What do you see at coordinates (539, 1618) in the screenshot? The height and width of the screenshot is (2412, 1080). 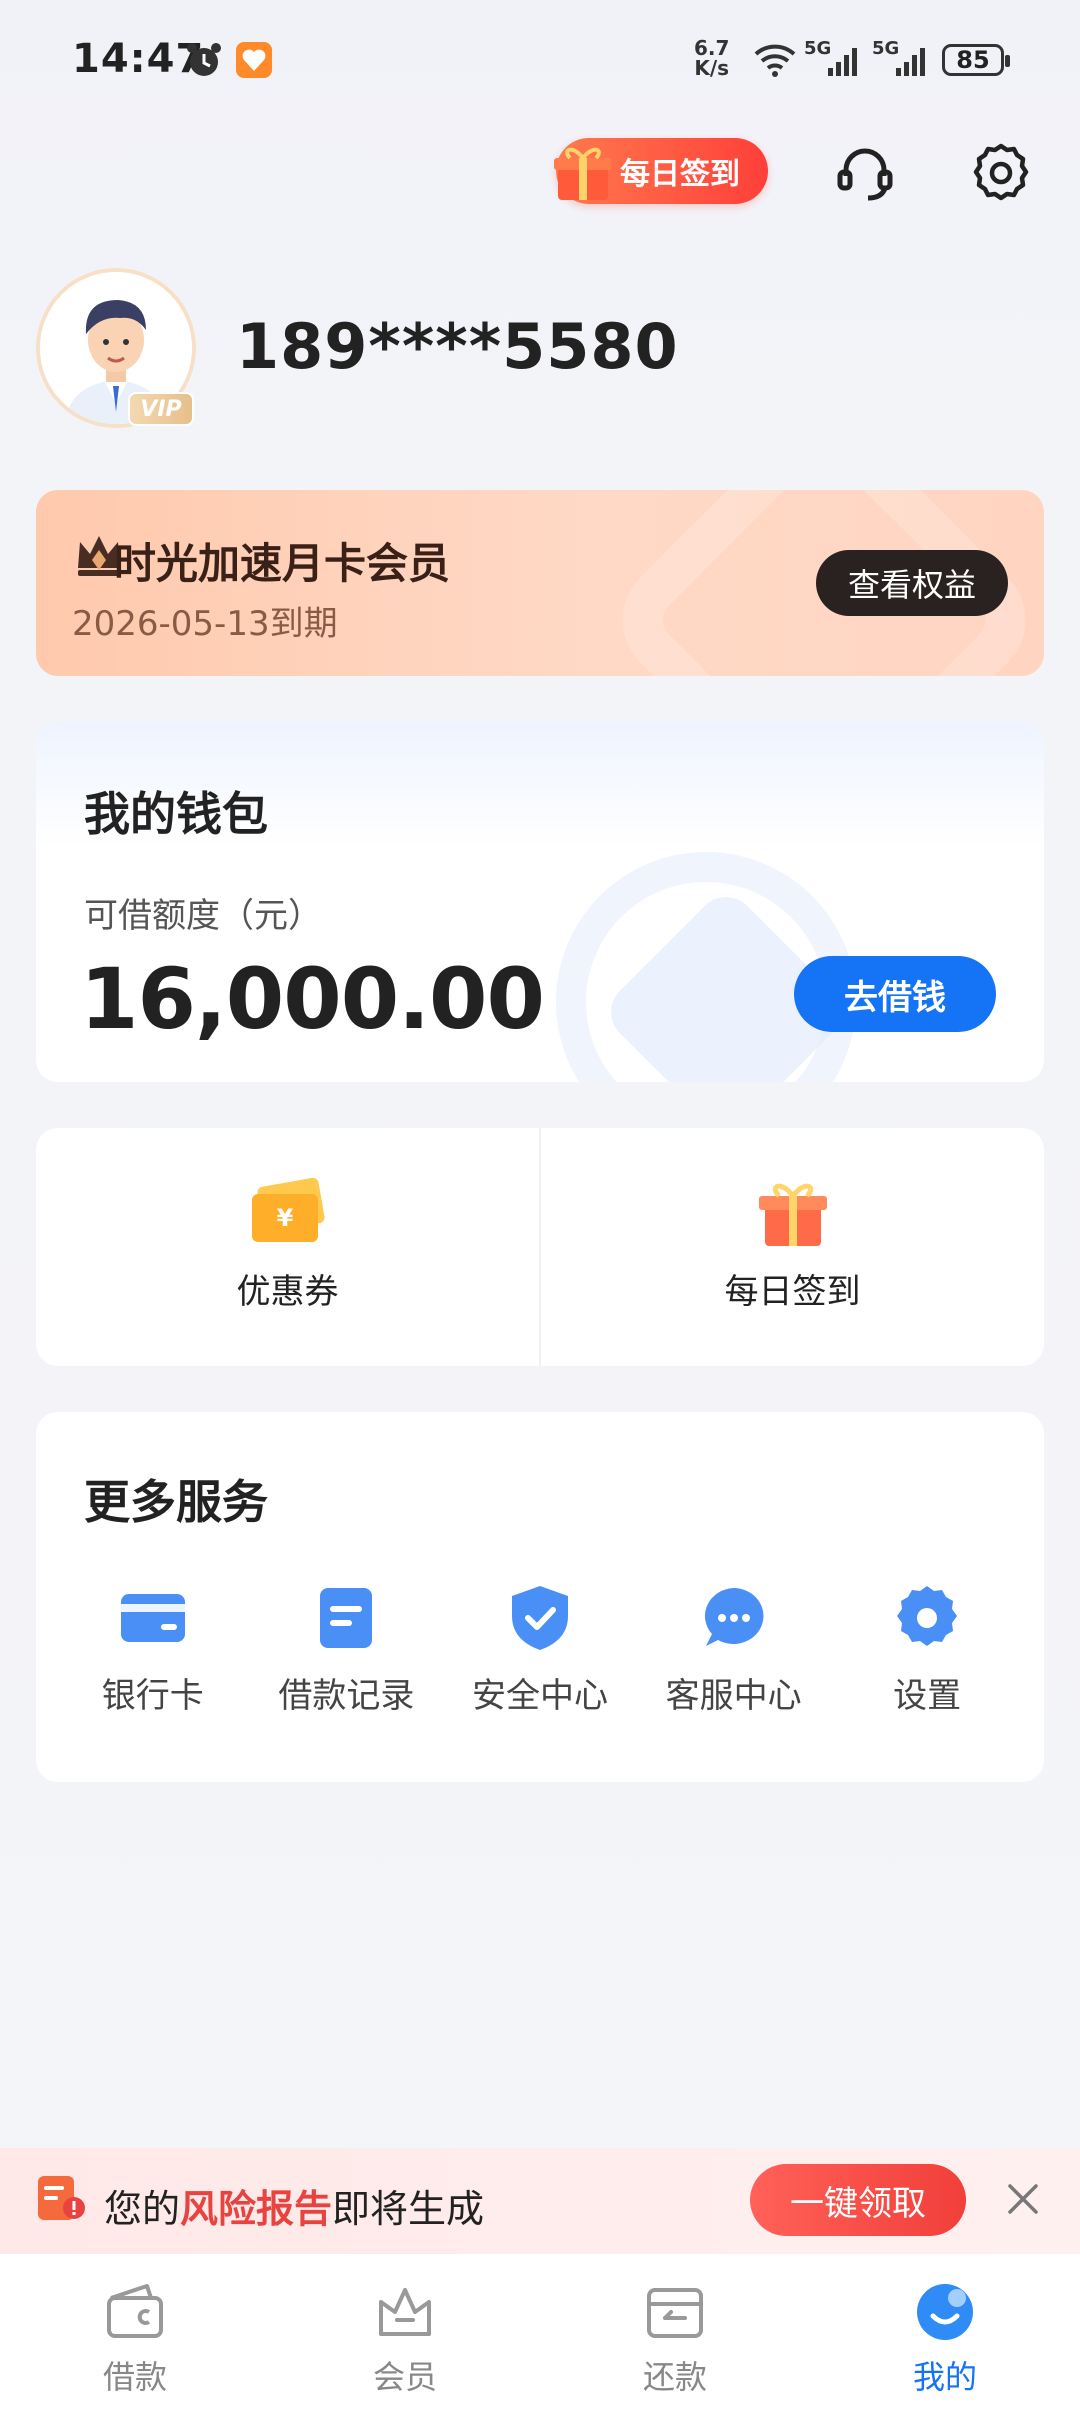 I see `shield-icon` at bounding box center [539, 1618].